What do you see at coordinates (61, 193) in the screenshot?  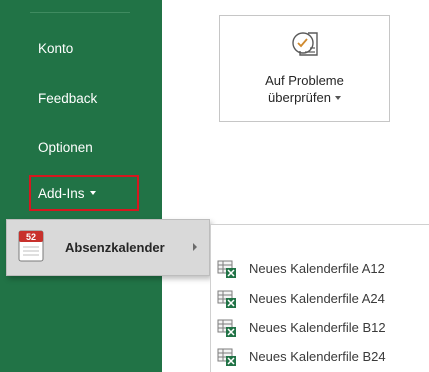 I see `sidebar-item-label: Add-Ins` at bounding box center [61, 193].